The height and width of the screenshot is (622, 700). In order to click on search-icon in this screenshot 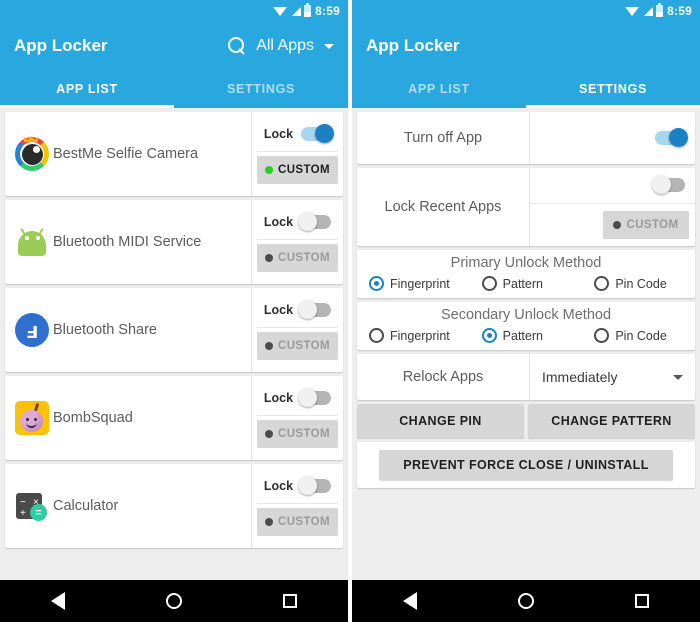, I will do `click(237, 46)`.